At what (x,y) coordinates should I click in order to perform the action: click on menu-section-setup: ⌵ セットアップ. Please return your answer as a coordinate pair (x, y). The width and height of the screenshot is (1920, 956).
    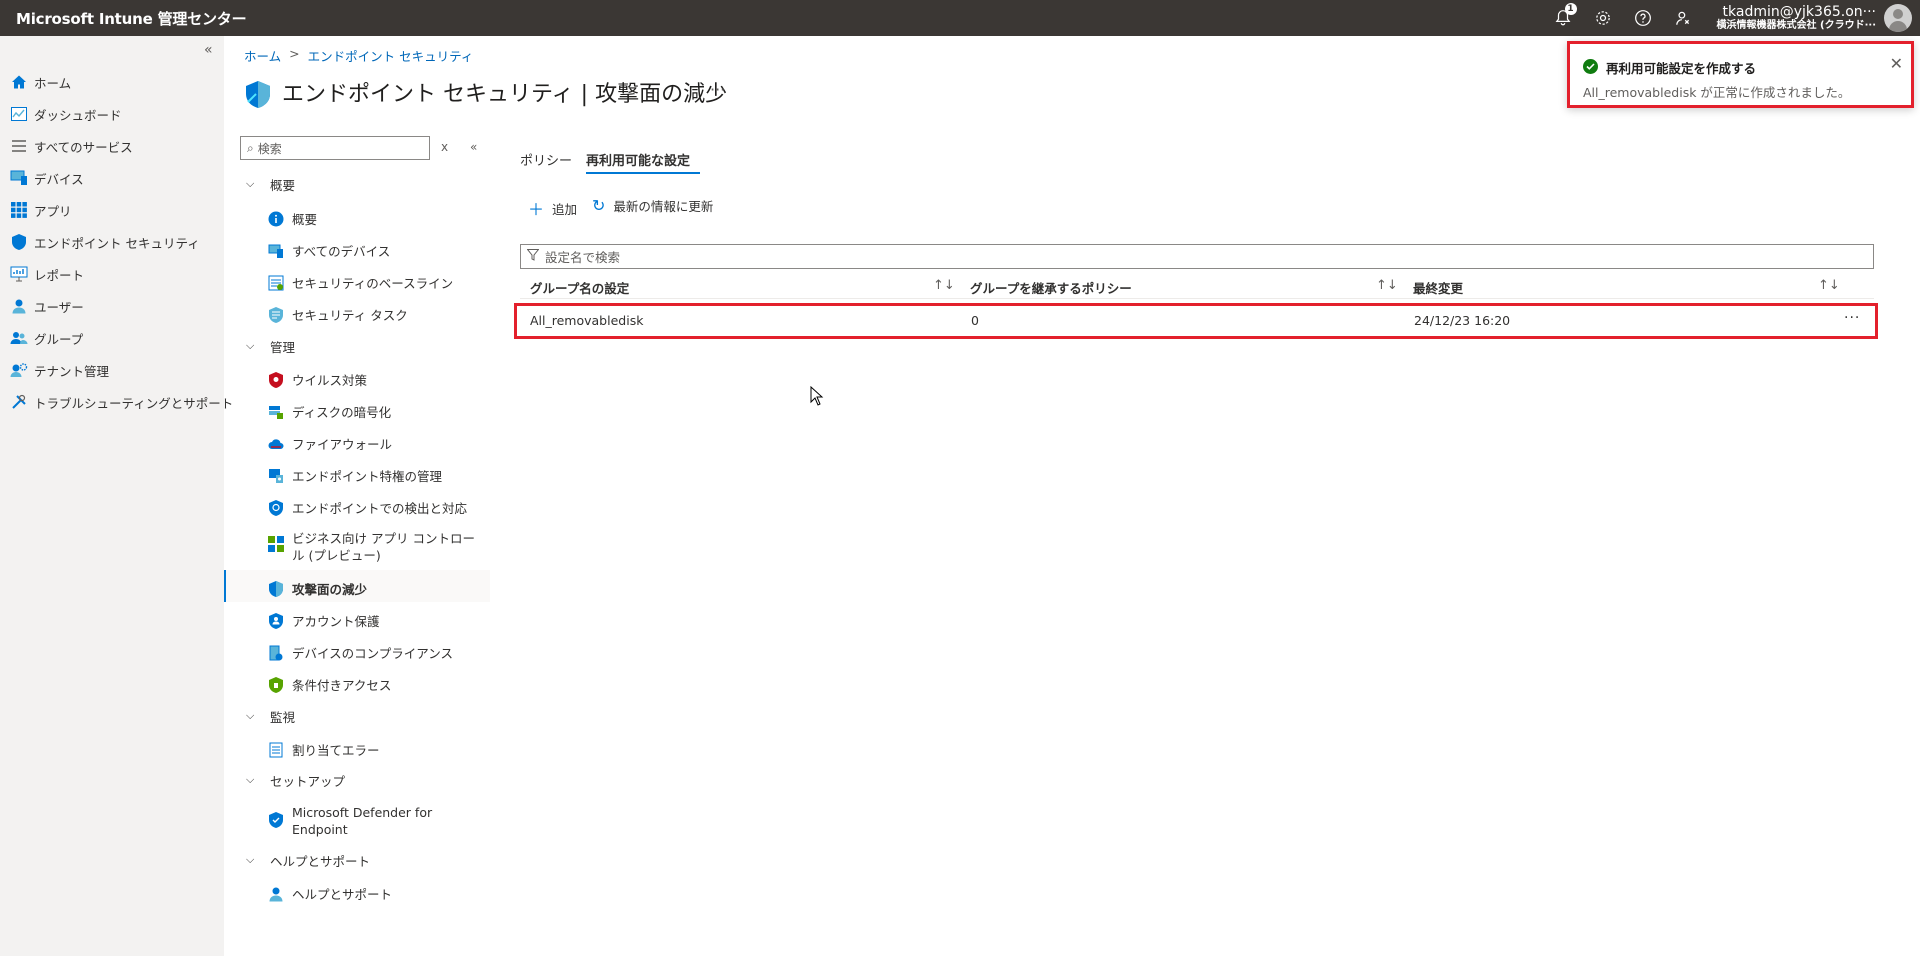
    Looking at the image, I should click on (295, 780).